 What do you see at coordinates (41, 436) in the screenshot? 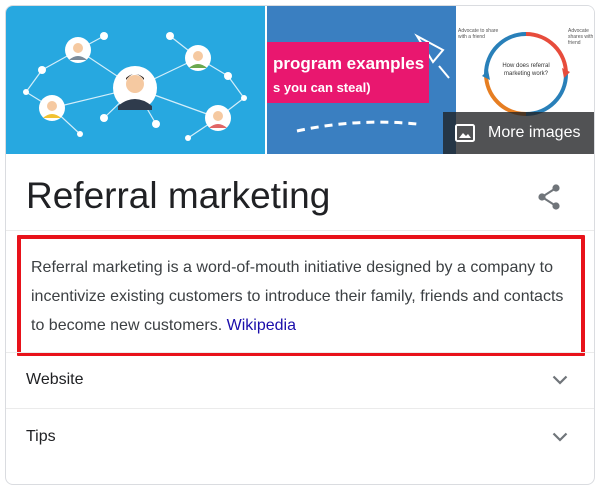
I see `tips-row-label: Tips` at bounding box center [41, 436].